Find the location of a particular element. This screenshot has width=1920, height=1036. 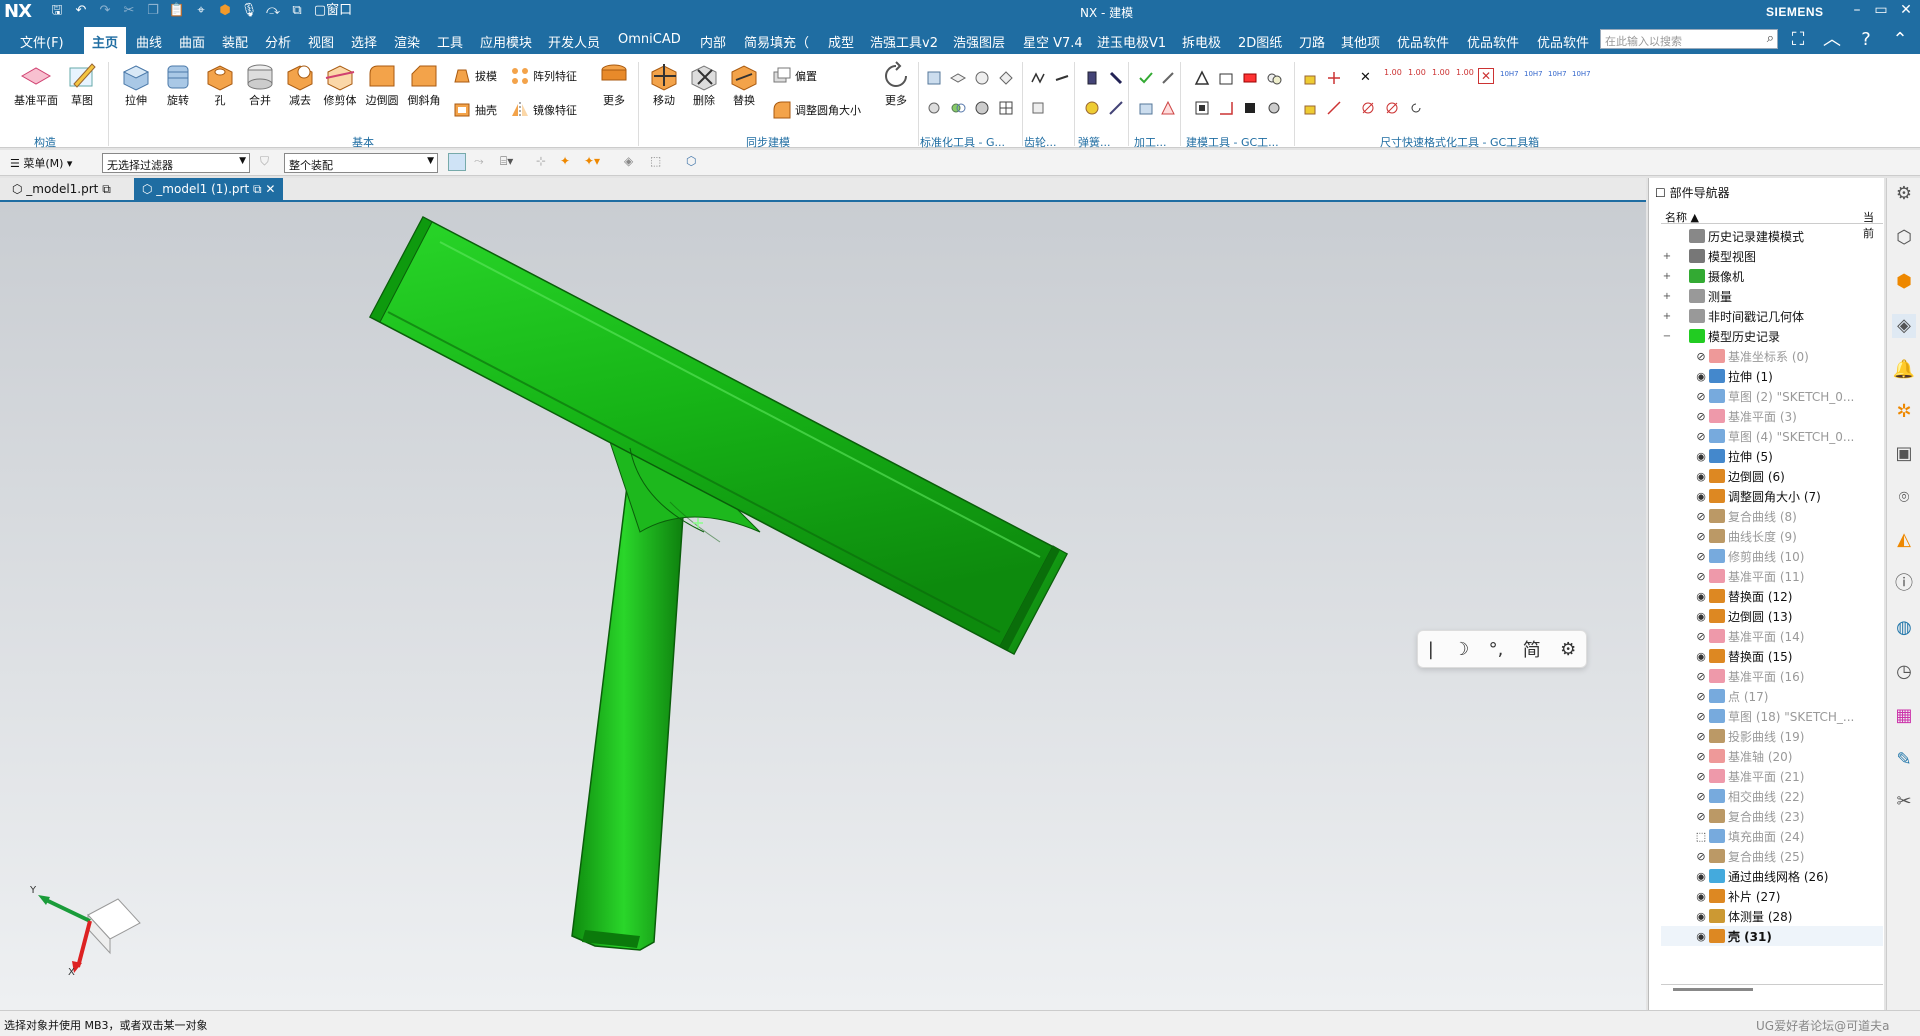

shell-button: 抽壳 is located at coordinates (474, 110).